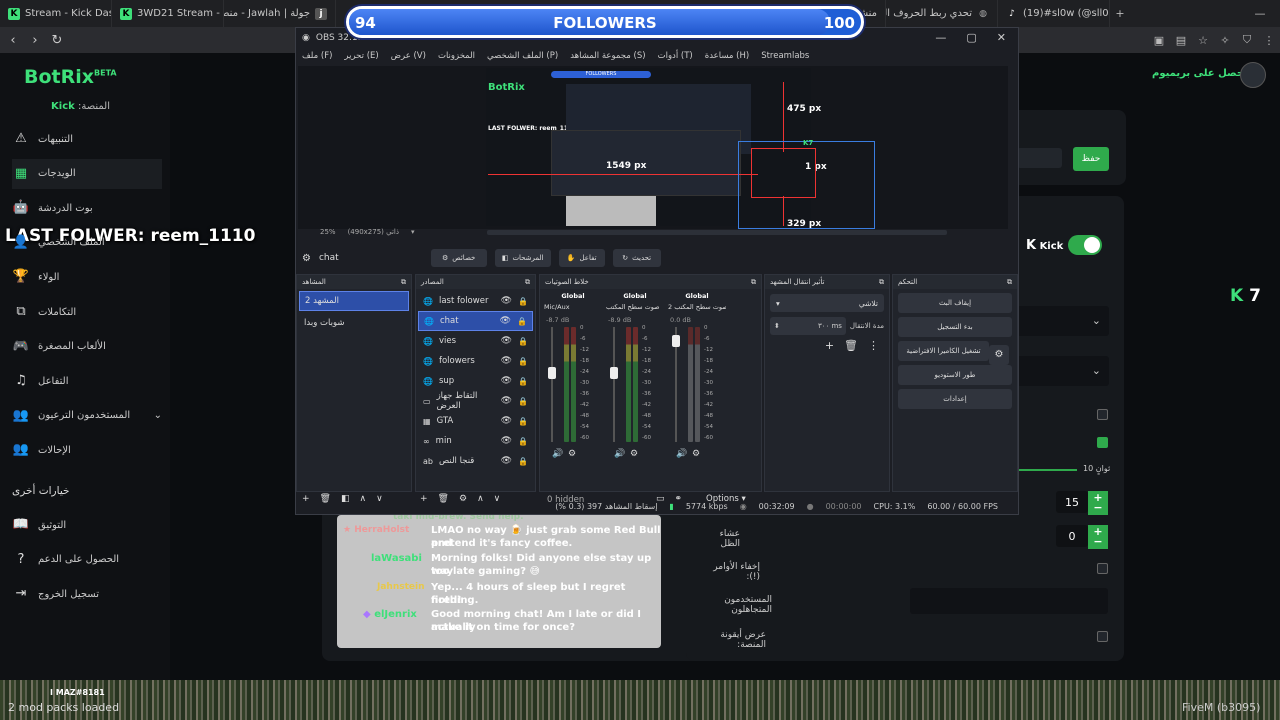 The width and height of the screenshot is (1280, 720). What do you see at coordinates (827, 303) in the screenshot?
I see `transition-select: ▾ تلاشي` at bounding box center [827, 303].